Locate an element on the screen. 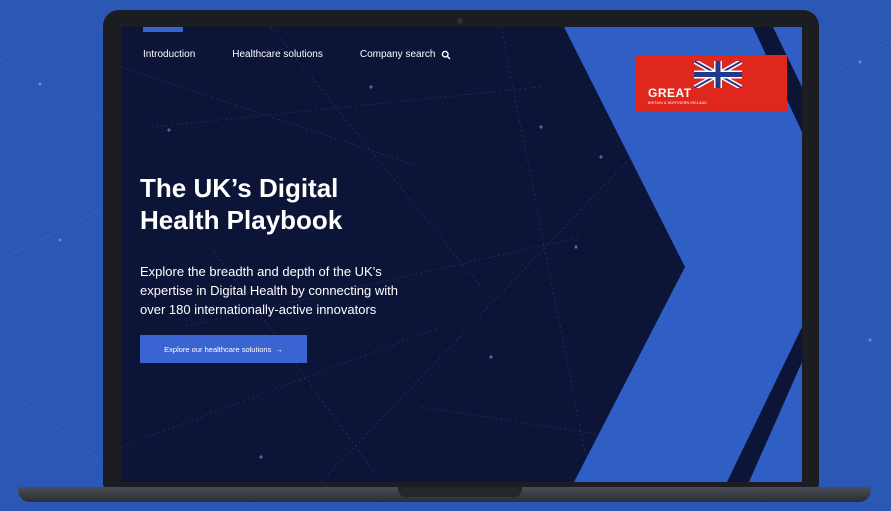 The width and height of the screenshot is (891, 511). cta-label: Explore our healthcare solutions is located at coordinates (218, 349).